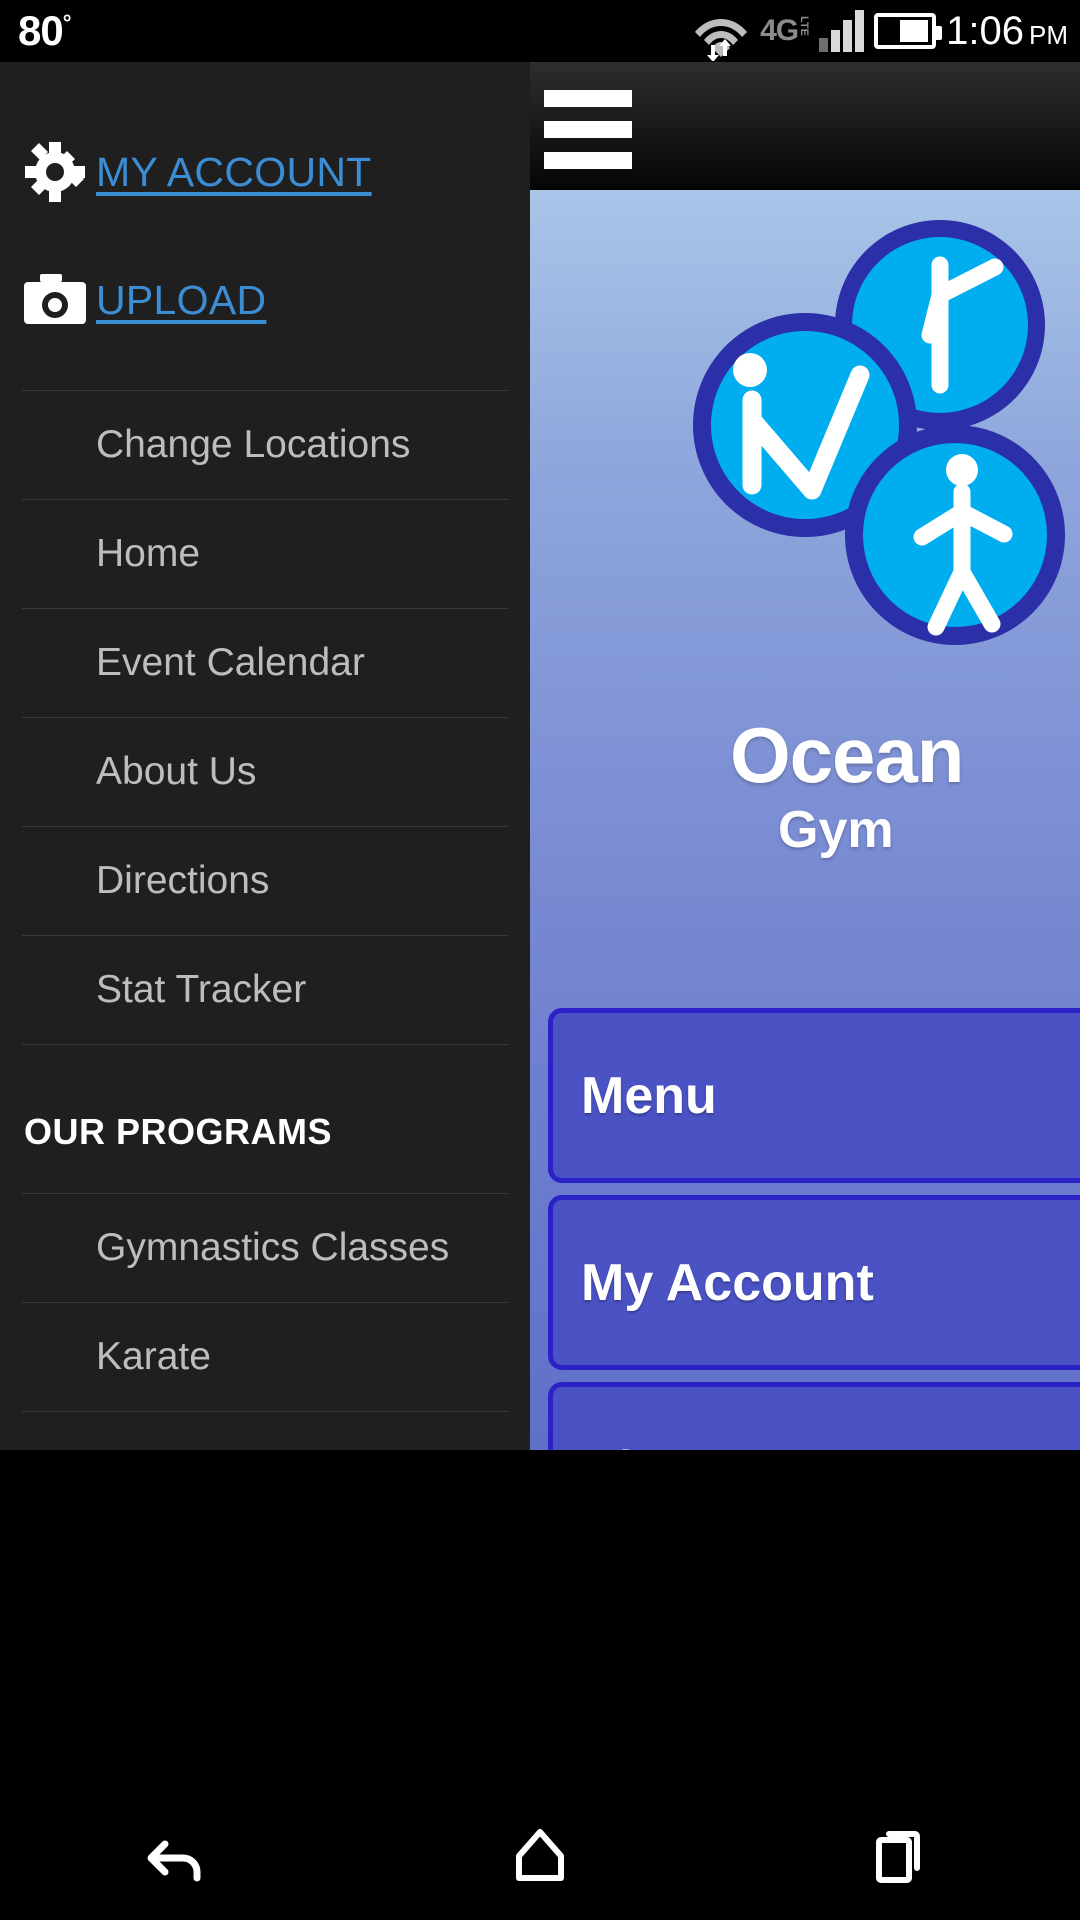 The width and height of the screenshot is (1080, 1920). Describe the element at coordinates (265, 772) in the screenshot. I see `sidebar-item-about-us: About Us` at that location.